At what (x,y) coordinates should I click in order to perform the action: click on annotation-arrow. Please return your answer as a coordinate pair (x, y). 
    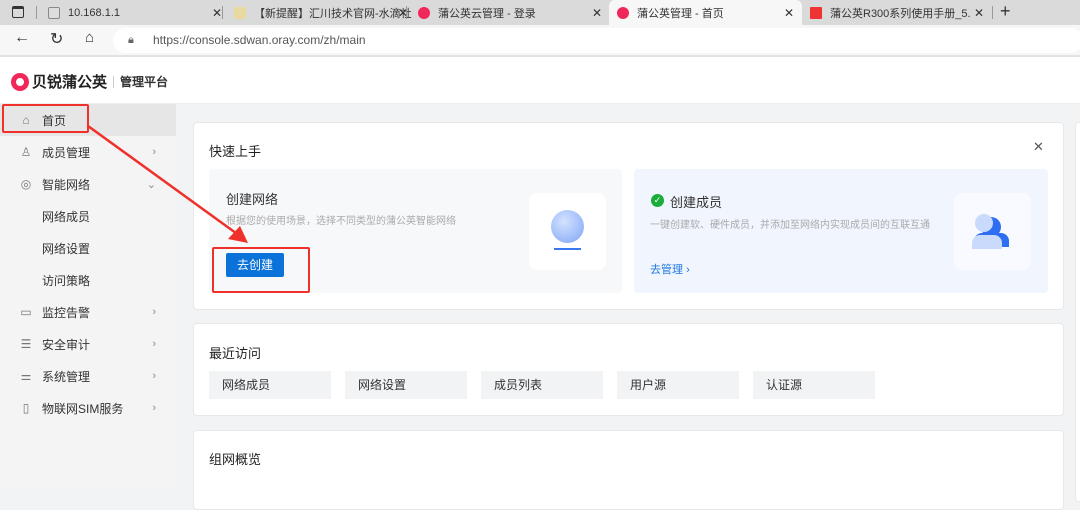
    Looking at the image, I should click on (167, 183).